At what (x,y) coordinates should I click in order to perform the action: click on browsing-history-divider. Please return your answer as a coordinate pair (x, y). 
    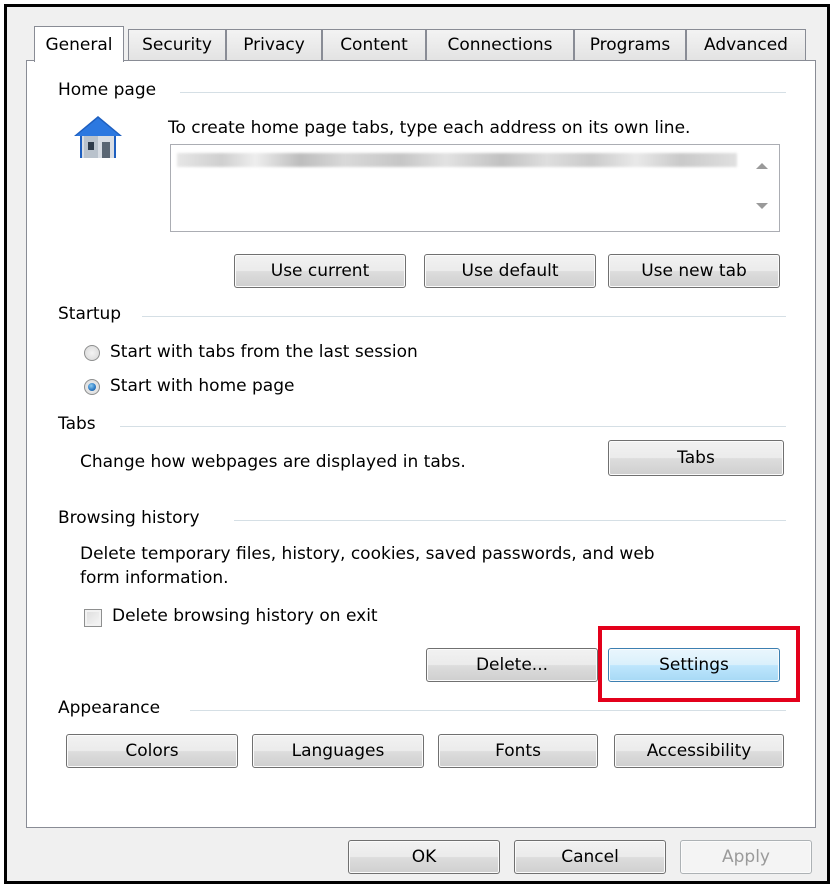
    Looking at the image, I should click on (510, 520).